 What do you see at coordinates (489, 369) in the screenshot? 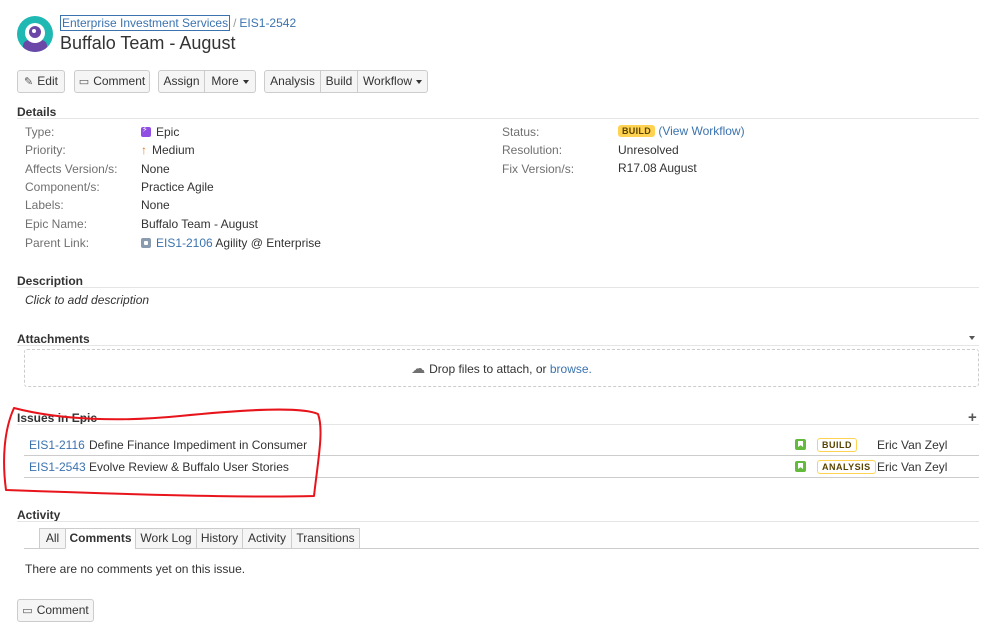
I see `dropzone-text: Drop files to attach, or` at bounding box center [489, 369].